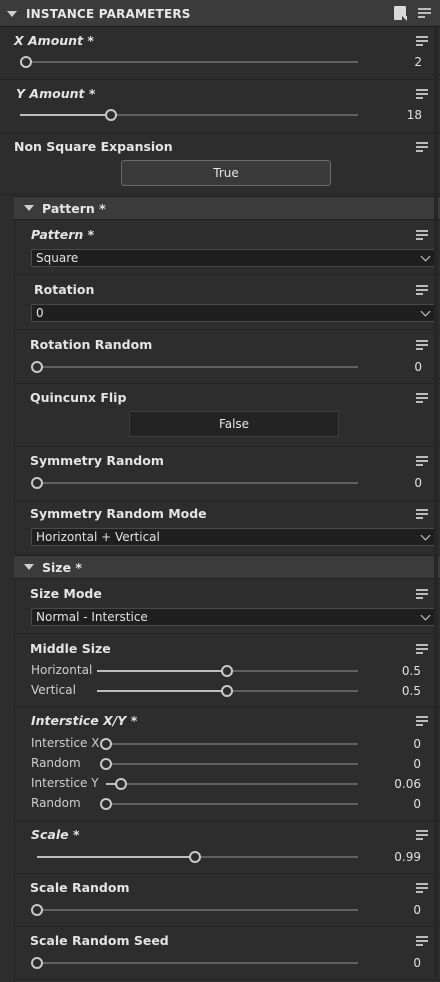 The image size is (440, 982). What do you see at coordinates (53, 690) in the screenshot?
I see `vertical-label: Vertical` at bounding box center [53, 690].